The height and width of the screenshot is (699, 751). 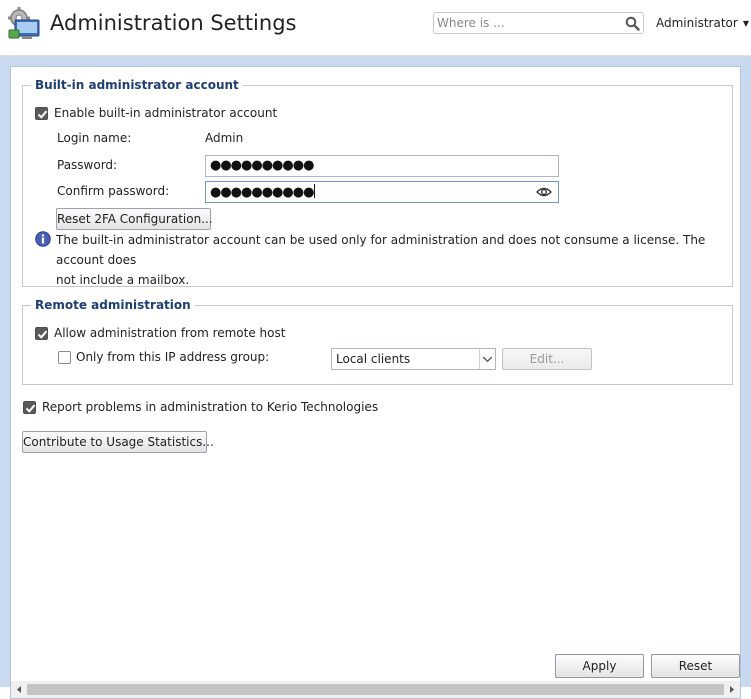 I want to click on ip-group-select: Local clients, so click(x=413, y=359).